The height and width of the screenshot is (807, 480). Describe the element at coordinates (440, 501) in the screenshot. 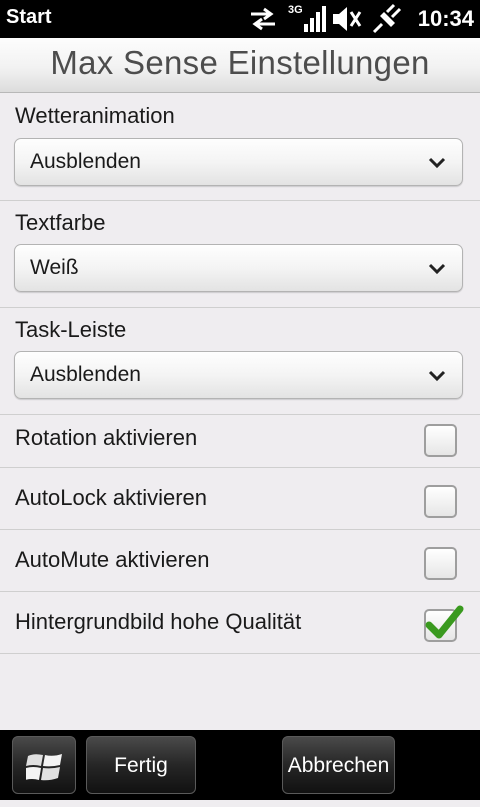

I see `autolock-checkbox` at that location.